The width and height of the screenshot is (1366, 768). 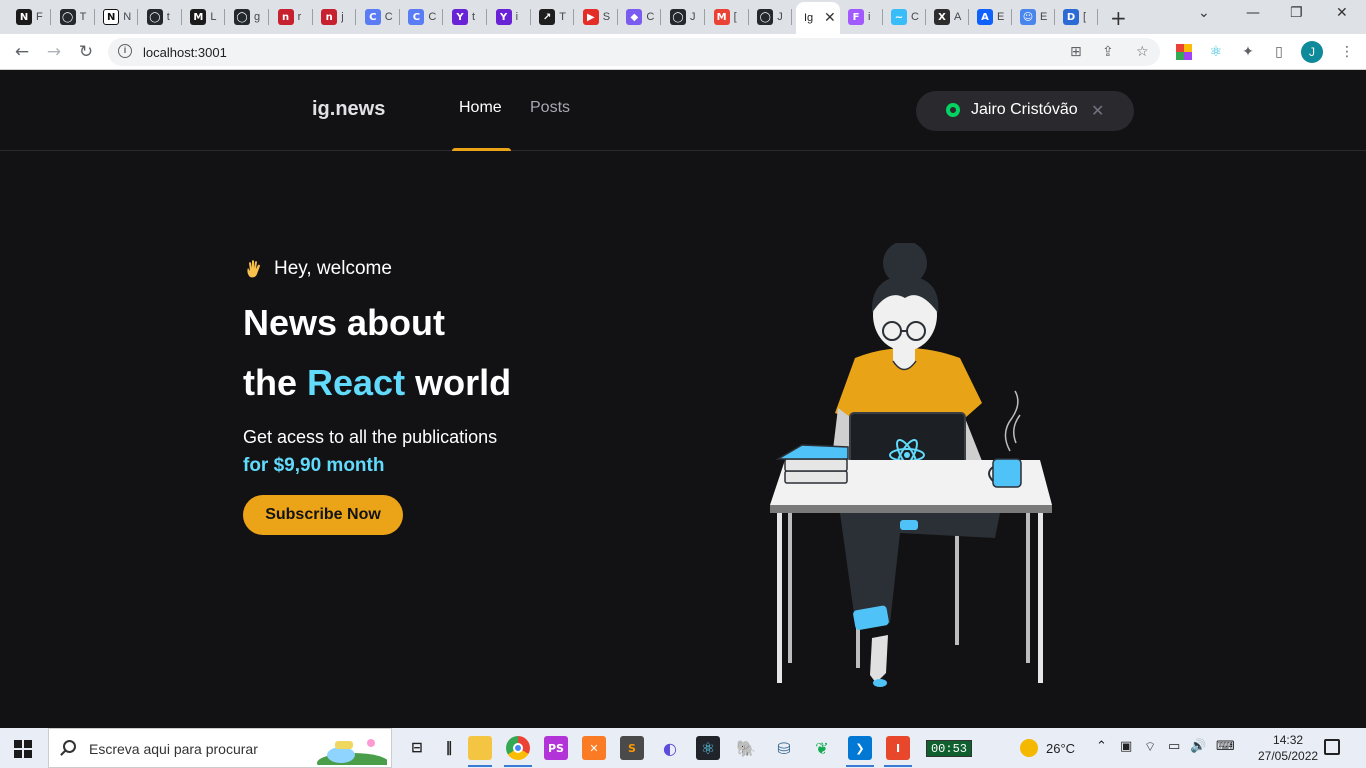 I want to click on share-icon: ⇪, so click(x=1108, y=52).